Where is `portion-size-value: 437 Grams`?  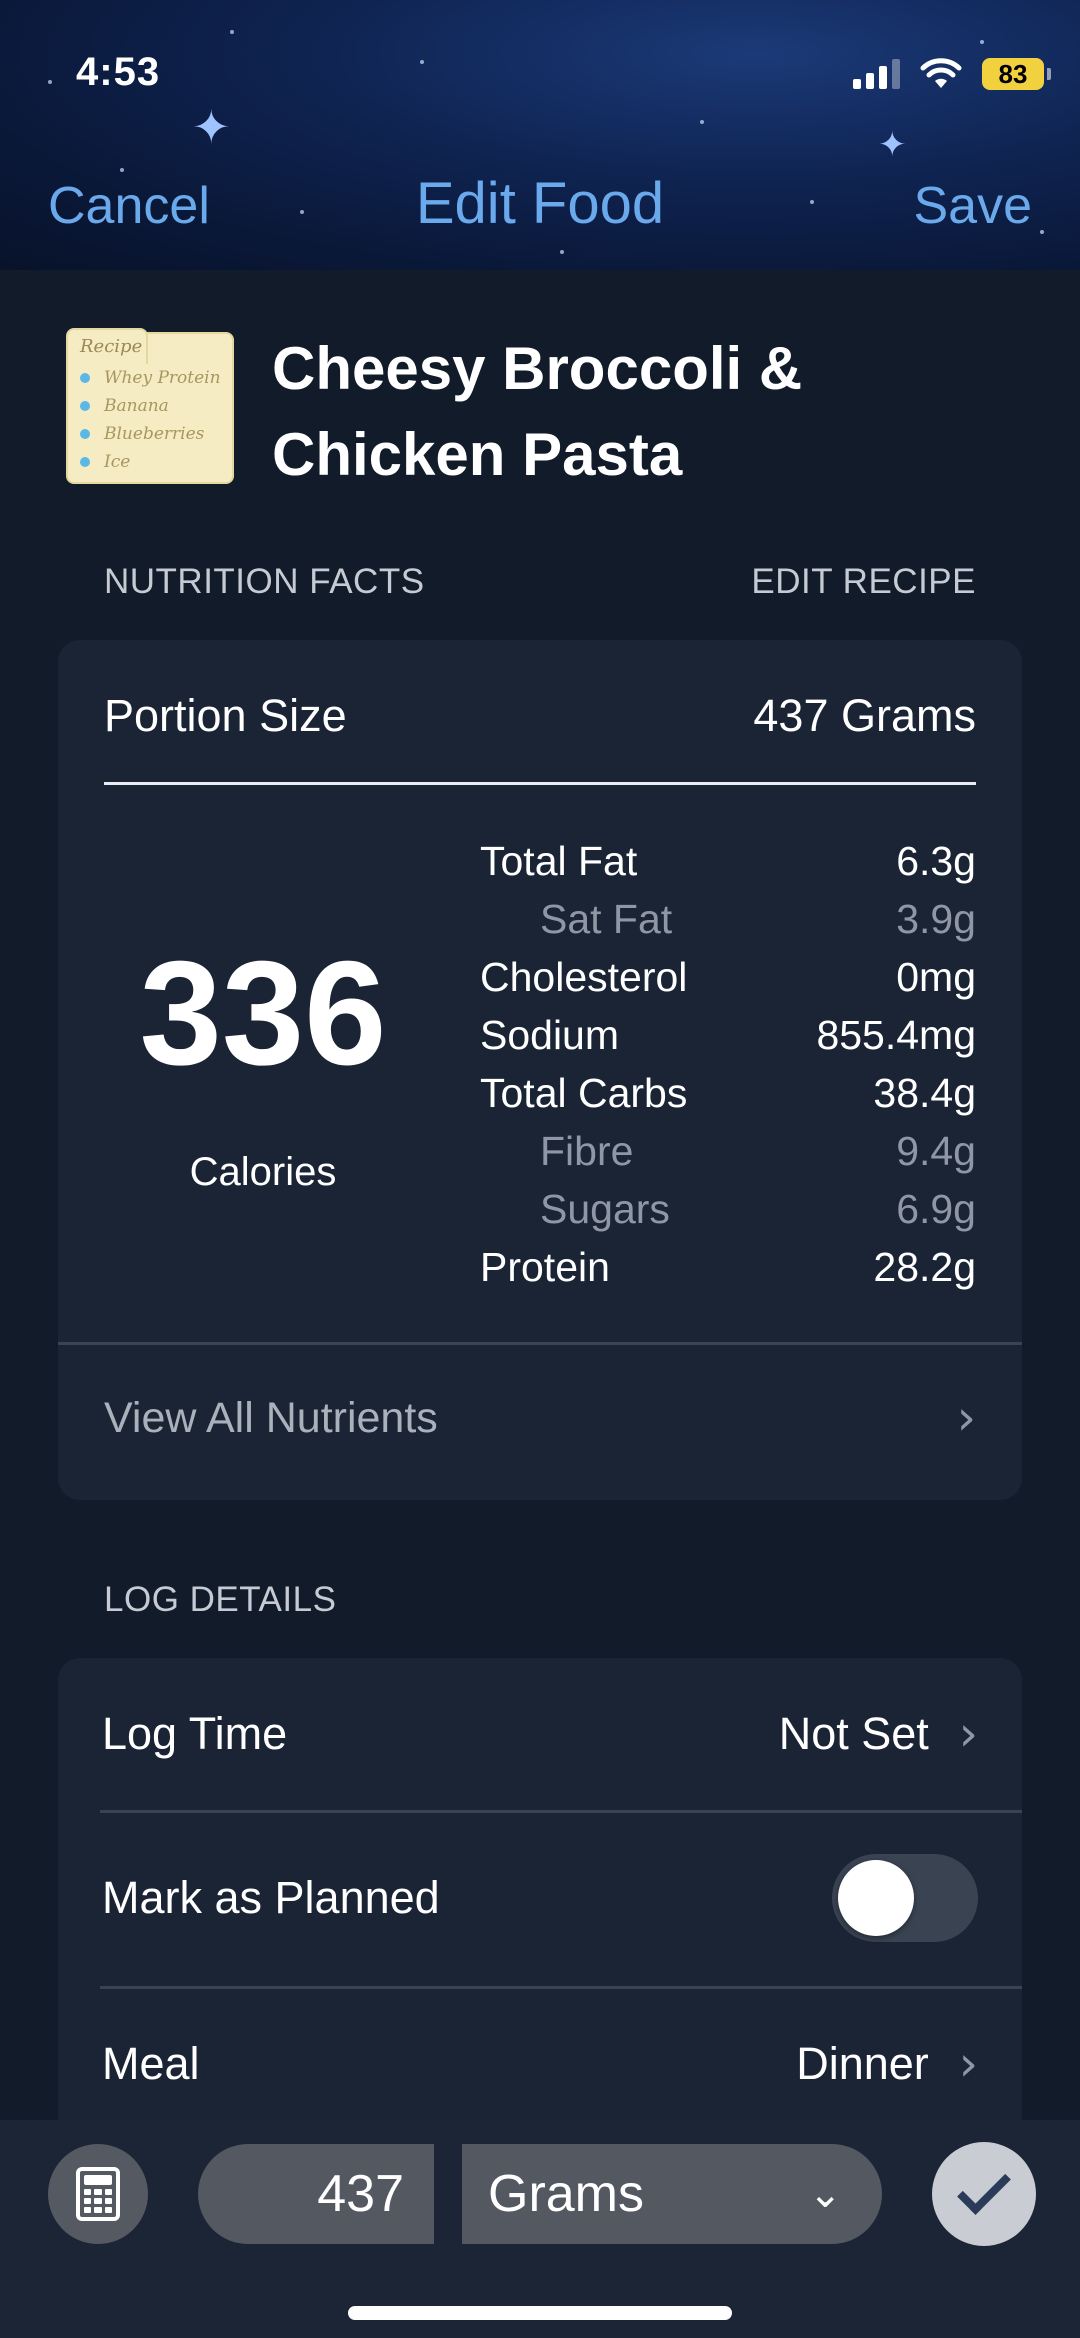
portion-size-value: 437 Grams is located at coordinates (864, 715).